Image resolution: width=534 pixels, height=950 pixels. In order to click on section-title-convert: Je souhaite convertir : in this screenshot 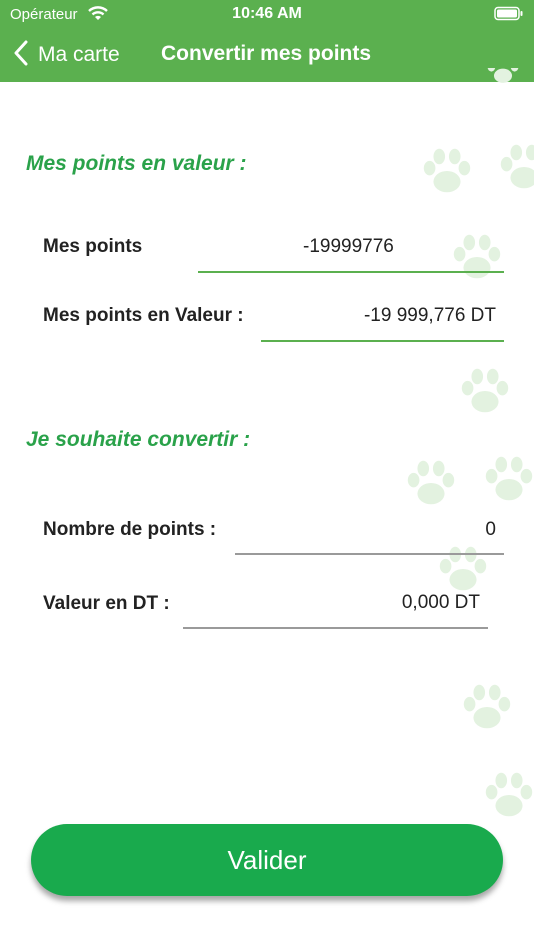, I will do `click(138, 439)`.